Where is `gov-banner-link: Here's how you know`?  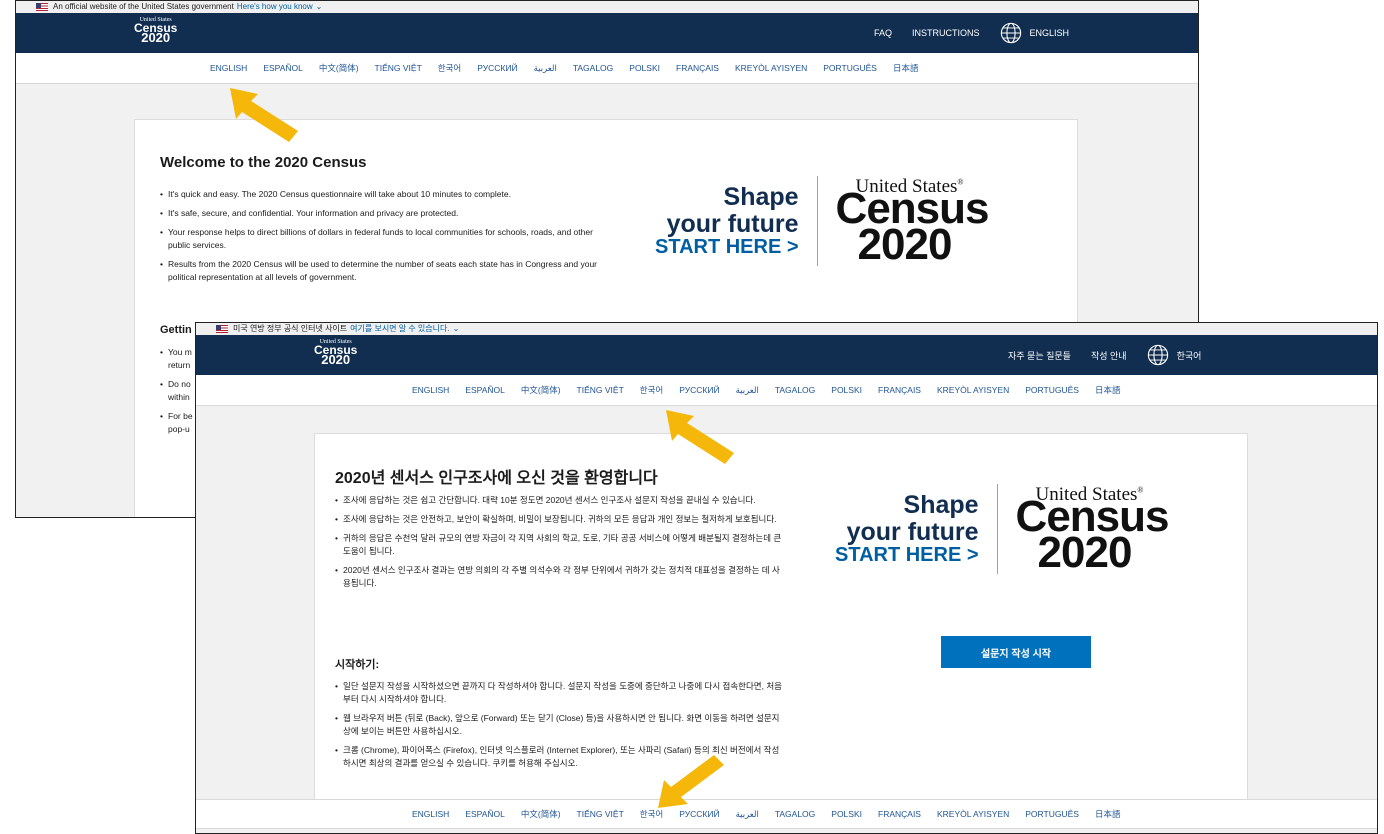 gov-banner-link: Here's how you know is located at coordinates (275, 7).